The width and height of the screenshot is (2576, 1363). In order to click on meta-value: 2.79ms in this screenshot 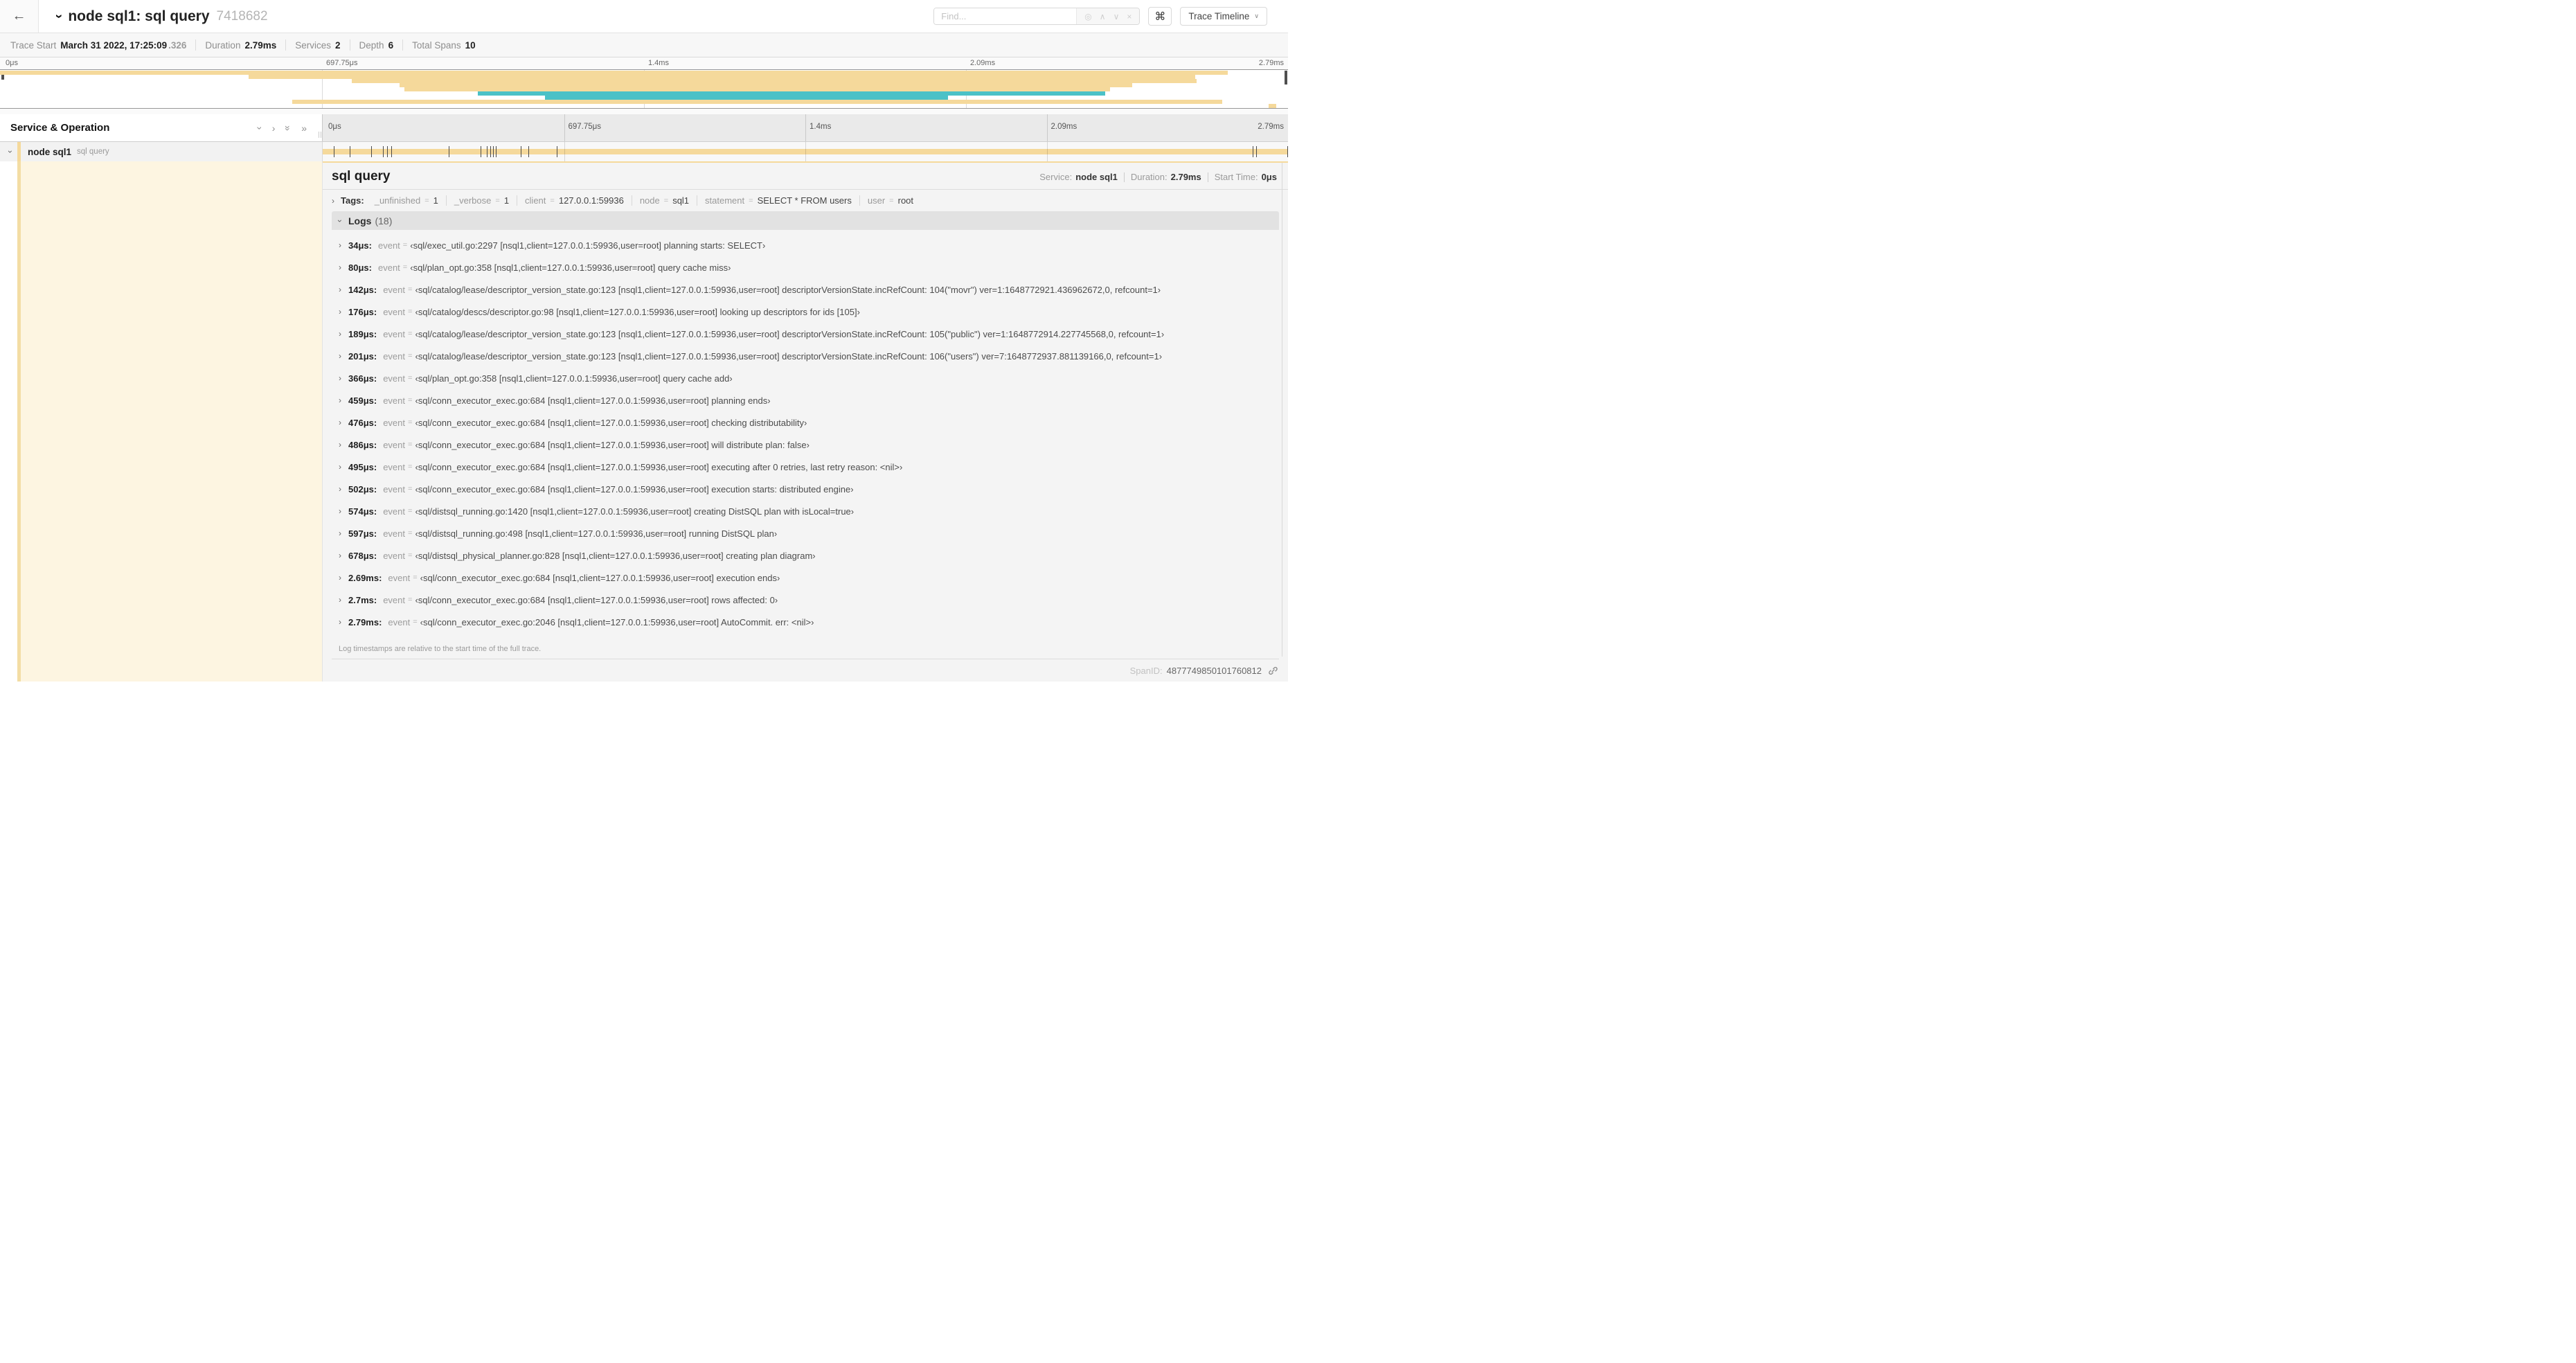, I will do `click(1185, 177)`.